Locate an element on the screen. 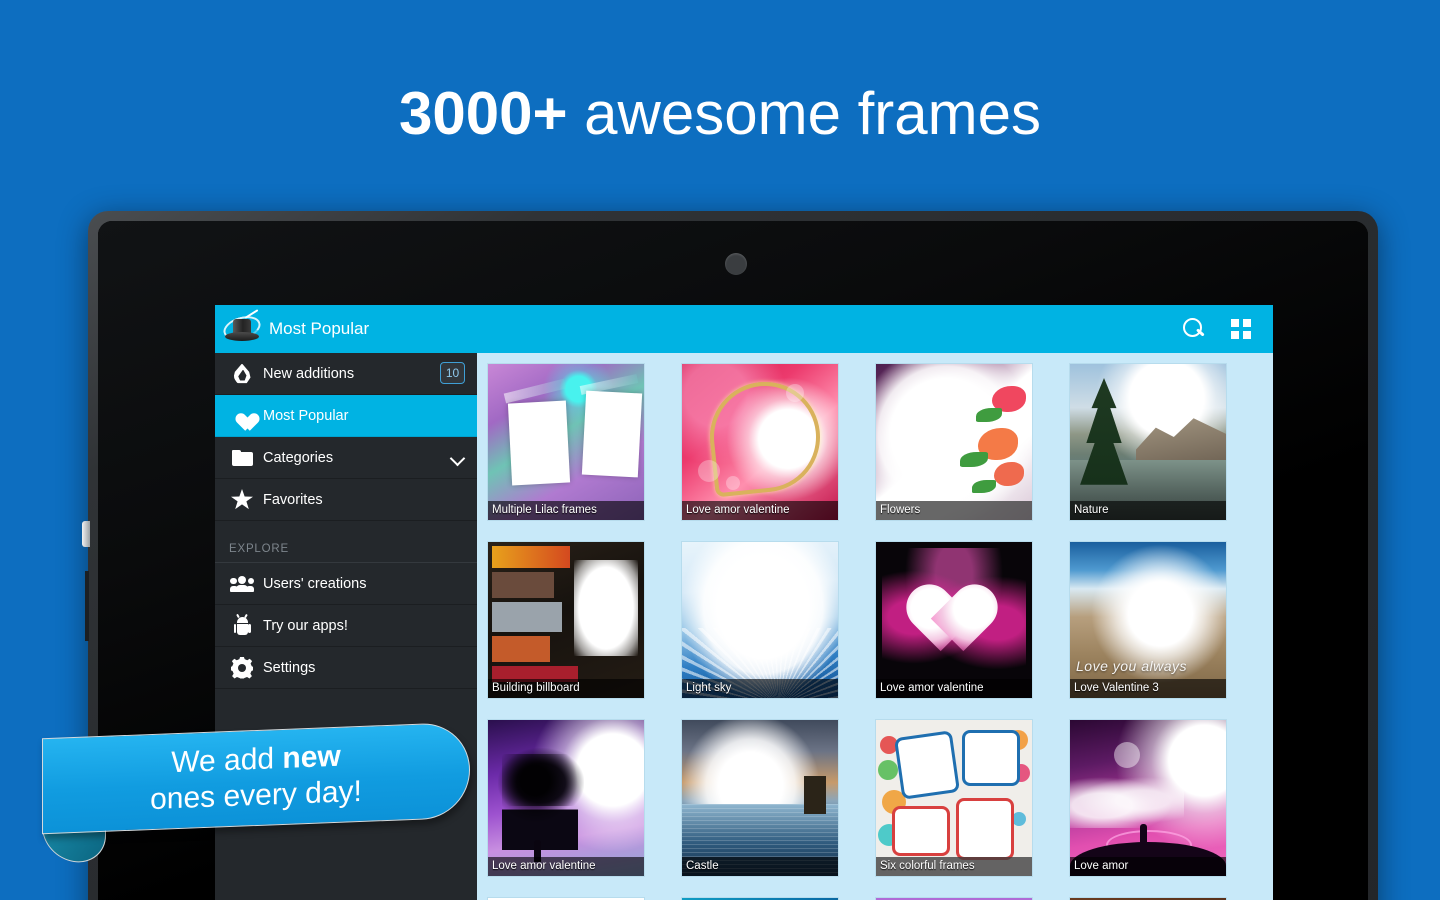 The height and width of the screenshot is (900, 1440). sidebar-item-categories: Categories is located at coordinates (346, 458).